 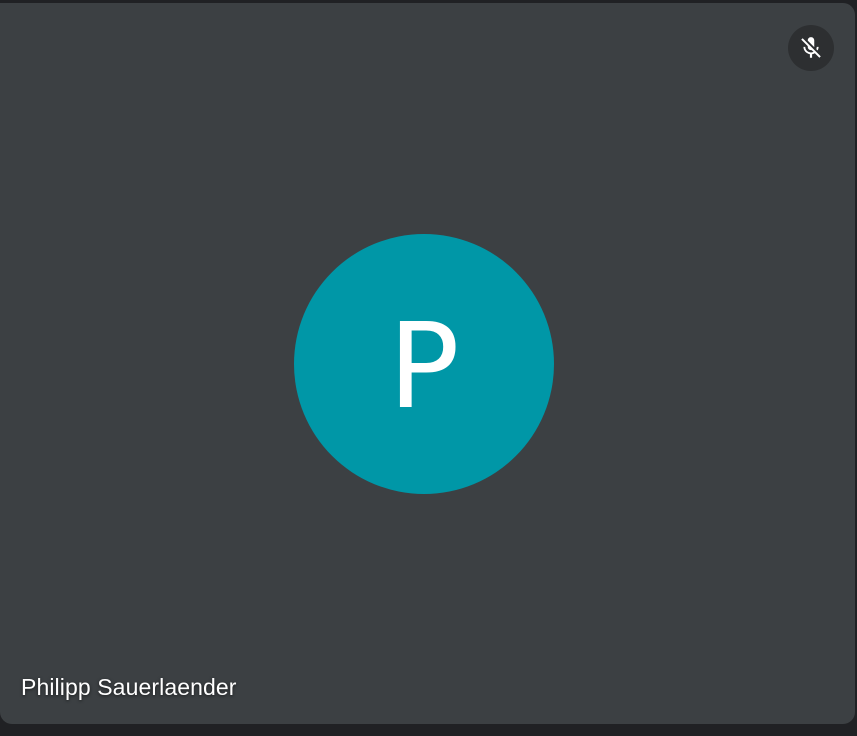 I want to click on participant-name: Philipp Sauerlaender, so click(x=129, y=687).